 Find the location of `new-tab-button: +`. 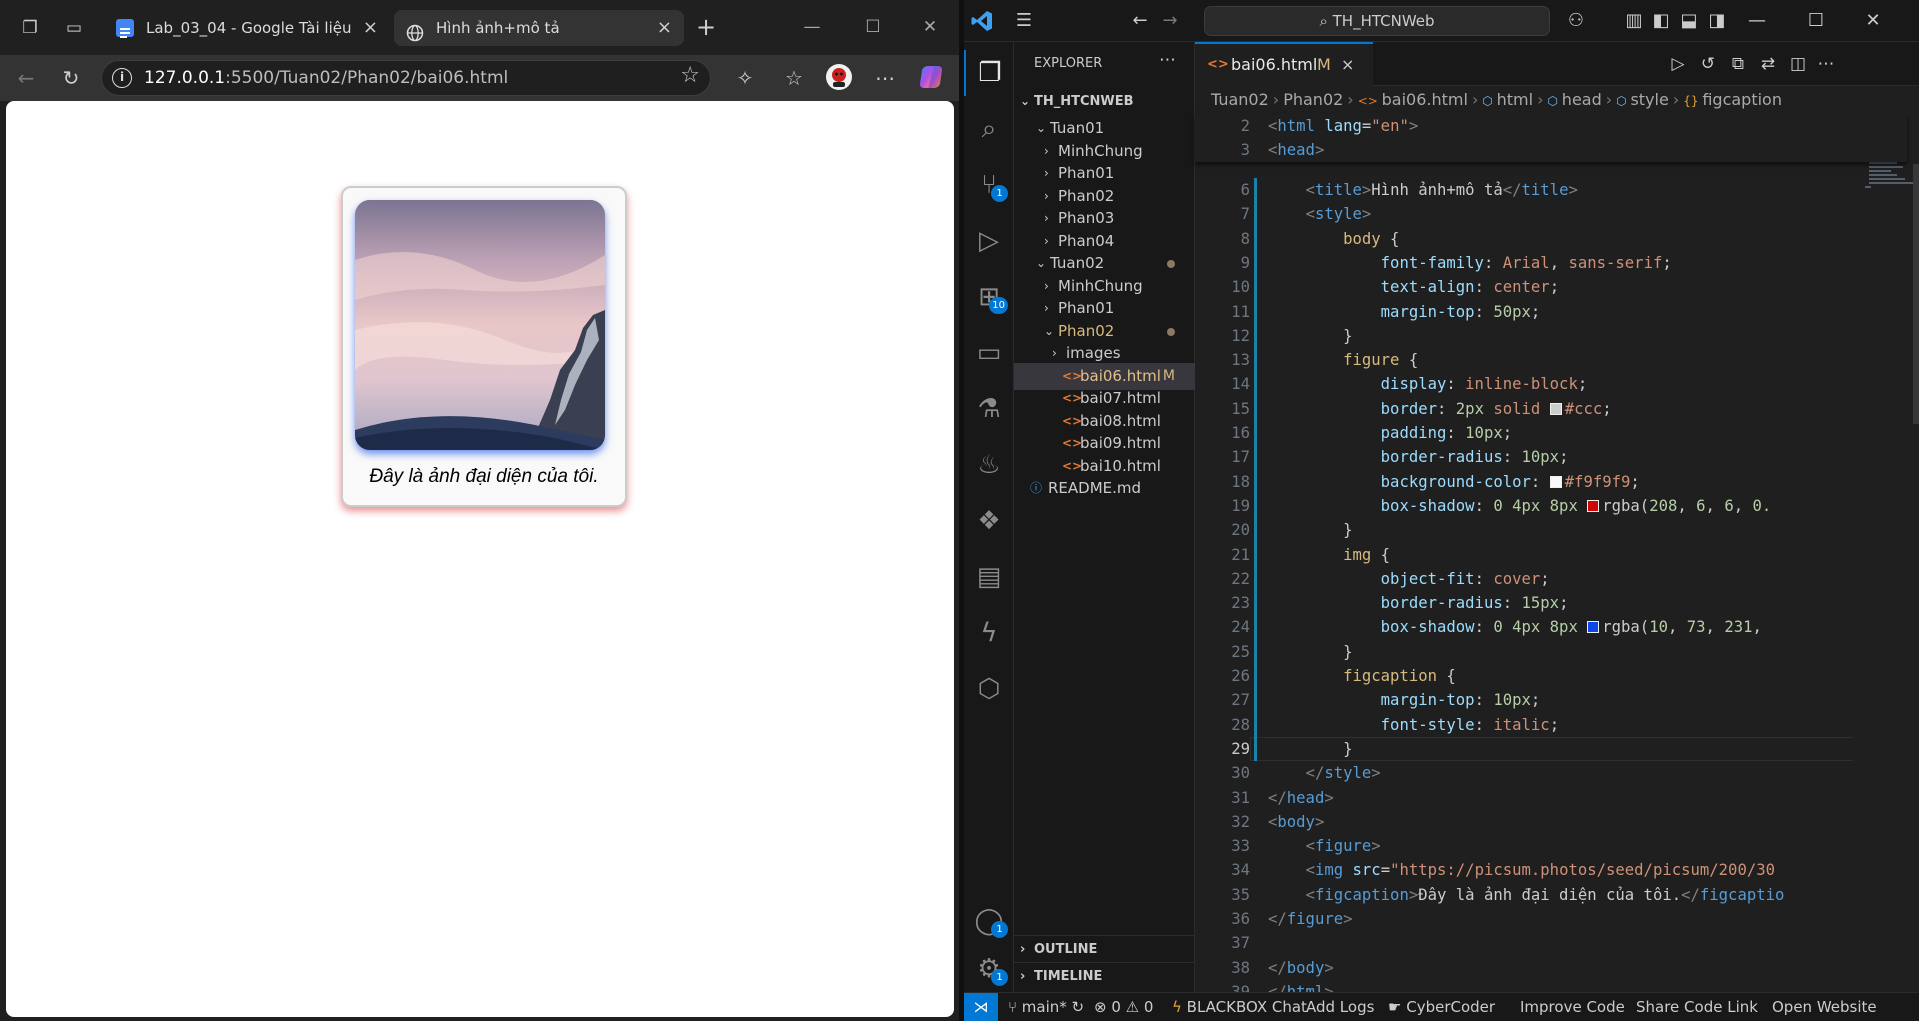

new-tab-button: + is located at coordinates (706, 27).